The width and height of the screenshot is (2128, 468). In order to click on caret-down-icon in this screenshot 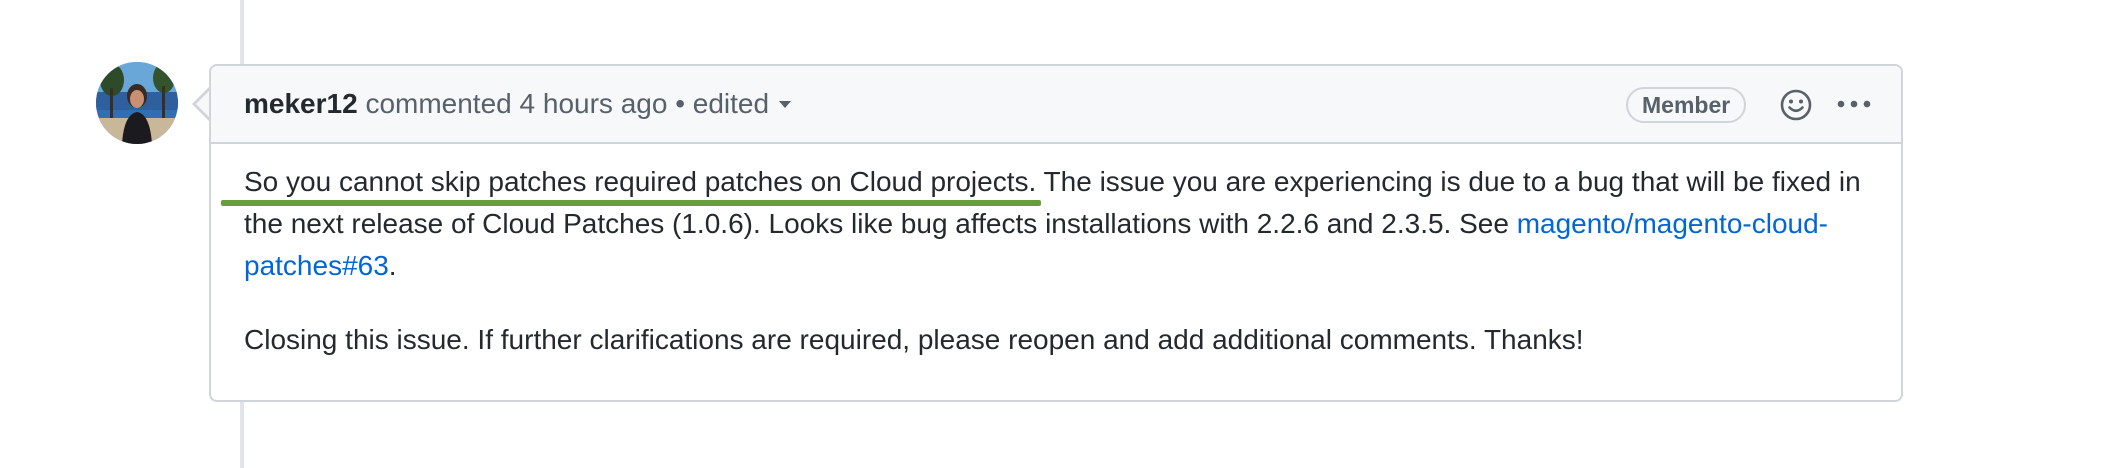, I will do `click(785, 104)`.